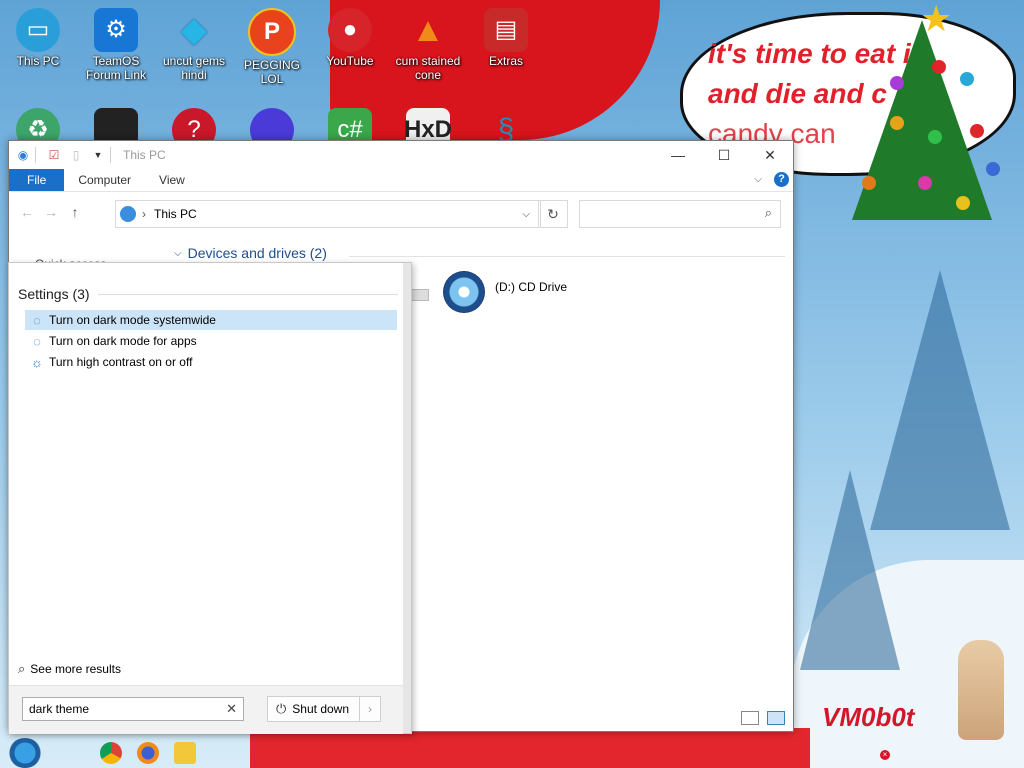 This screenshot has height=768, width=1024. I want to click on search-field: ✕, so click(133, 709).